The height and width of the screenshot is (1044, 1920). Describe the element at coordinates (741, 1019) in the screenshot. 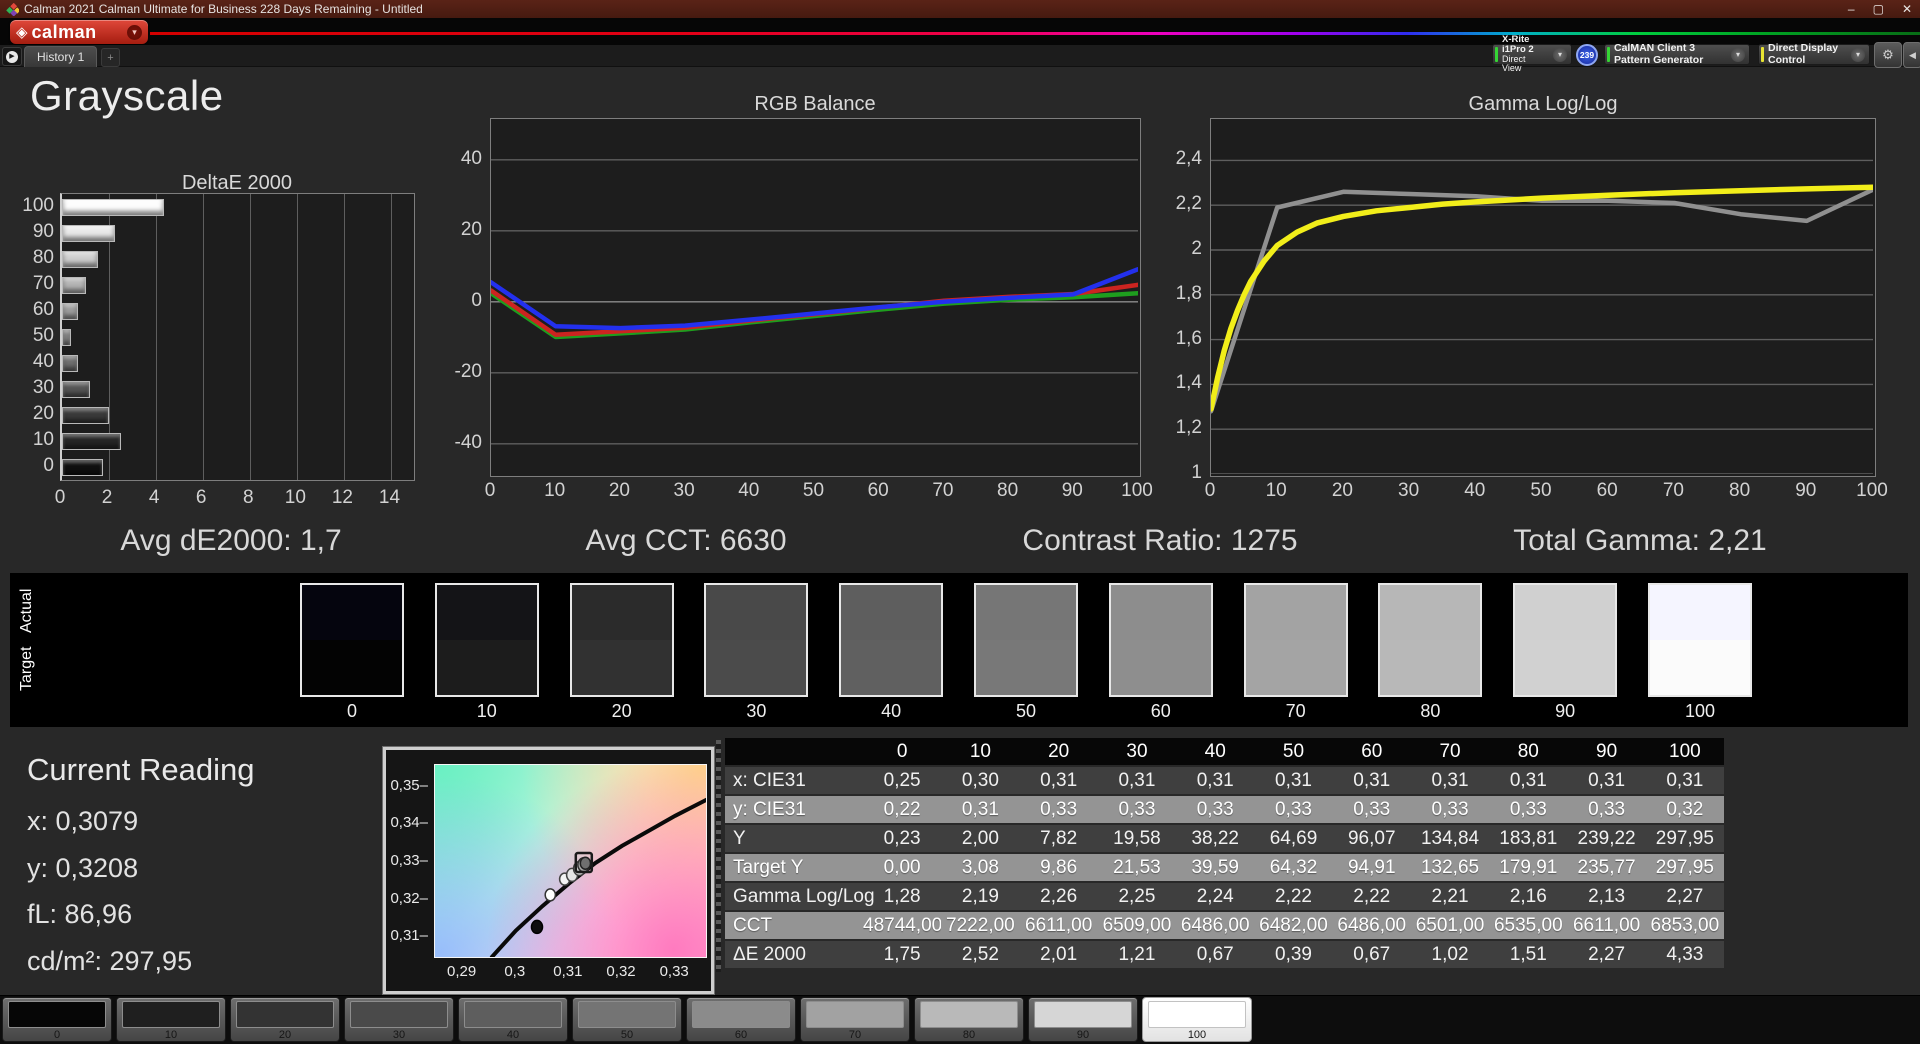

I see `patch-button-60: 60` at that location.